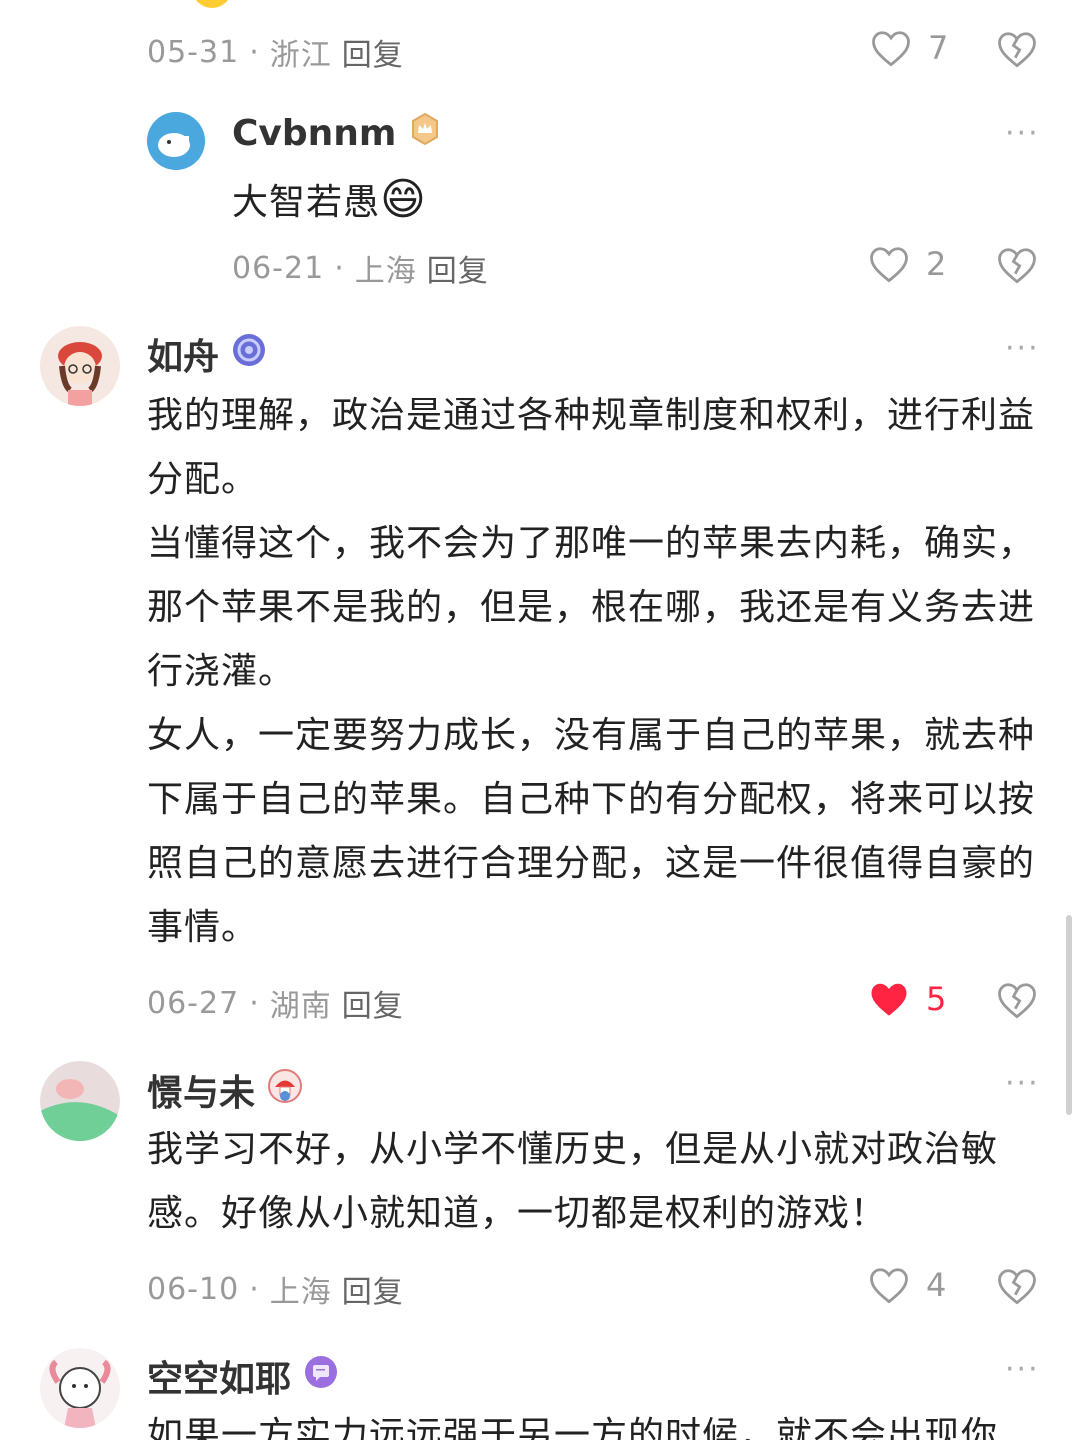 This screenshot has width=1080, height=1440. What do you see at coordinates (321, 1376) in the screenshot?
I see `message-badge-icon` at bounding box center [321, 1376].